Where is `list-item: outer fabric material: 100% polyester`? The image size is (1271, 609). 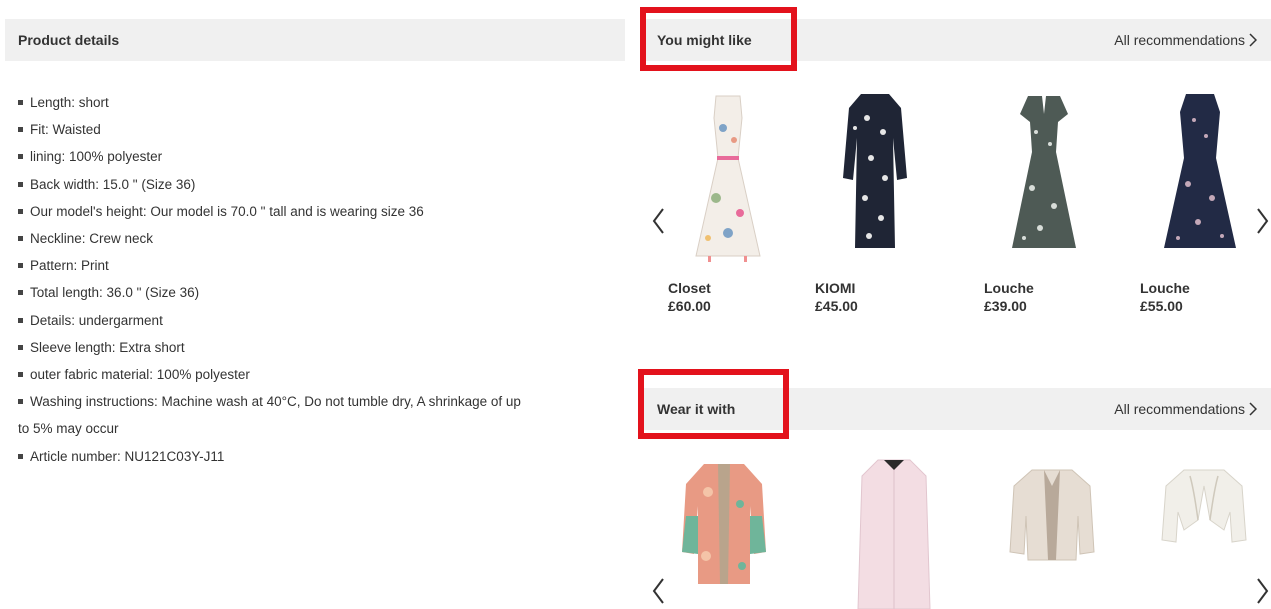
list-item: outer fabric material: 100% polyester is located at coordinates (324, 374).